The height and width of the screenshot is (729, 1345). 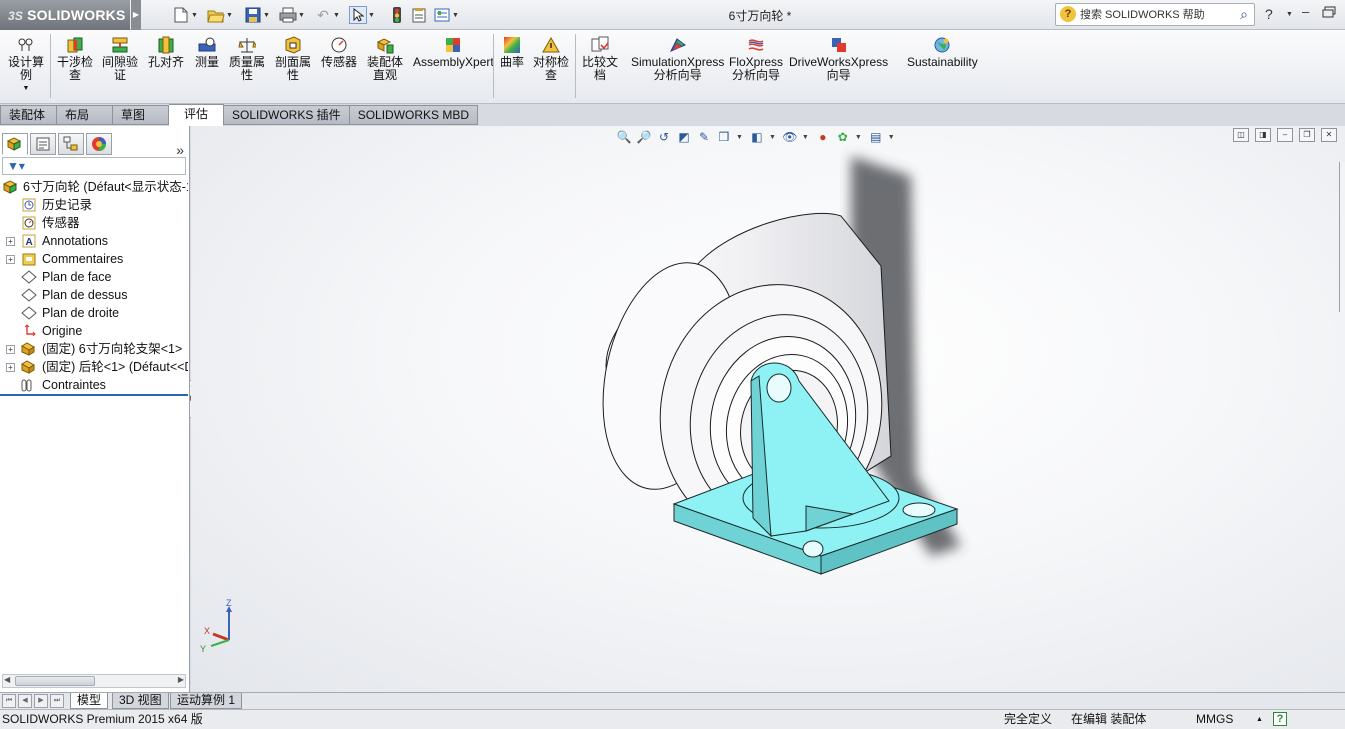 What do you see at coordinates (94, 277) in the screenshot?
I see `tree-item-front-plane: Plan de face` at bounding box center [94, 277].